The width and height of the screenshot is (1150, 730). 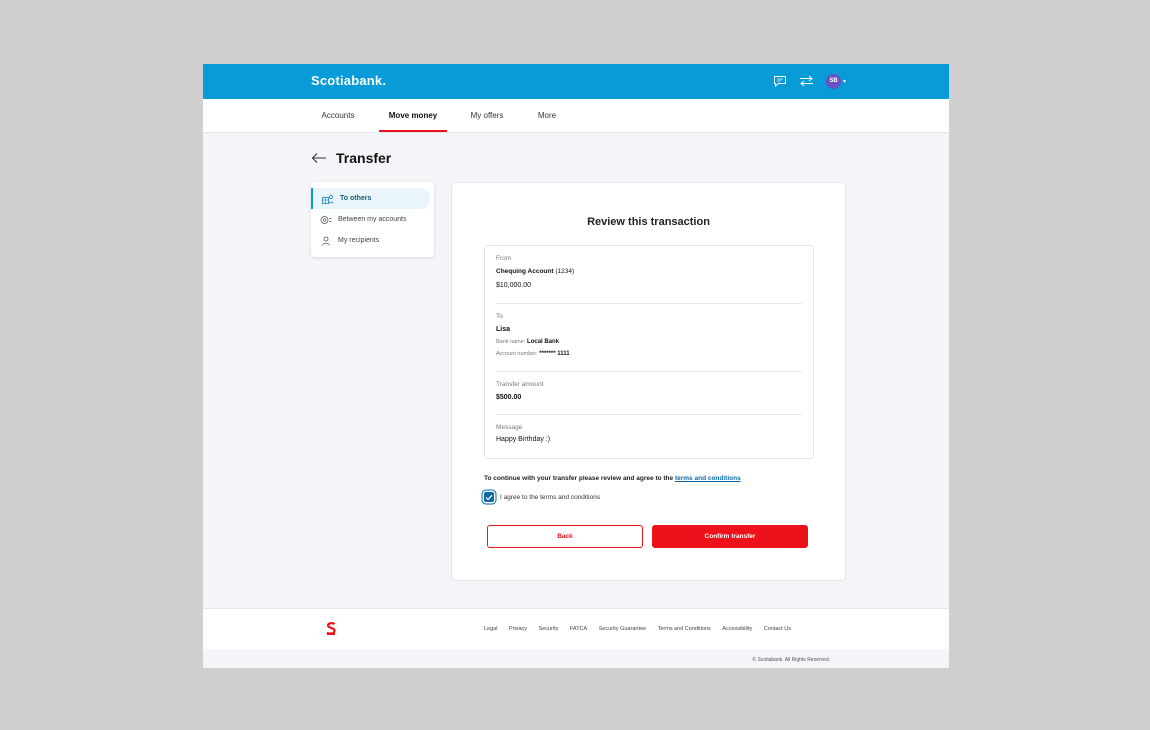 I want to click on chevron-down-icon: ▾, so click(x=844, y=81).